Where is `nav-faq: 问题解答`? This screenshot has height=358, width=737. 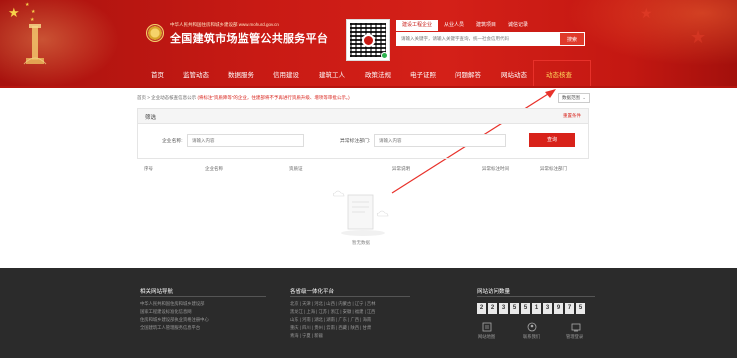 nav-faq: 问题解答 is located at coordinates (468, 76).